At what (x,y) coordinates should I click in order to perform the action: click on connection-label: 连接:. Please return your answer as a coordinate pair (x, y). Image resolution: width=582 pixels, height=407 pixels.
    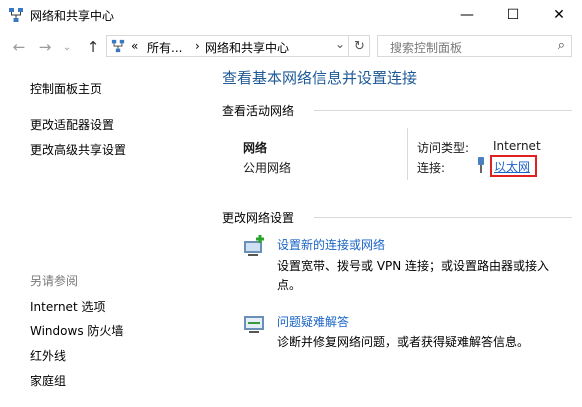
    Looking at the image, I should click on (431, 168).